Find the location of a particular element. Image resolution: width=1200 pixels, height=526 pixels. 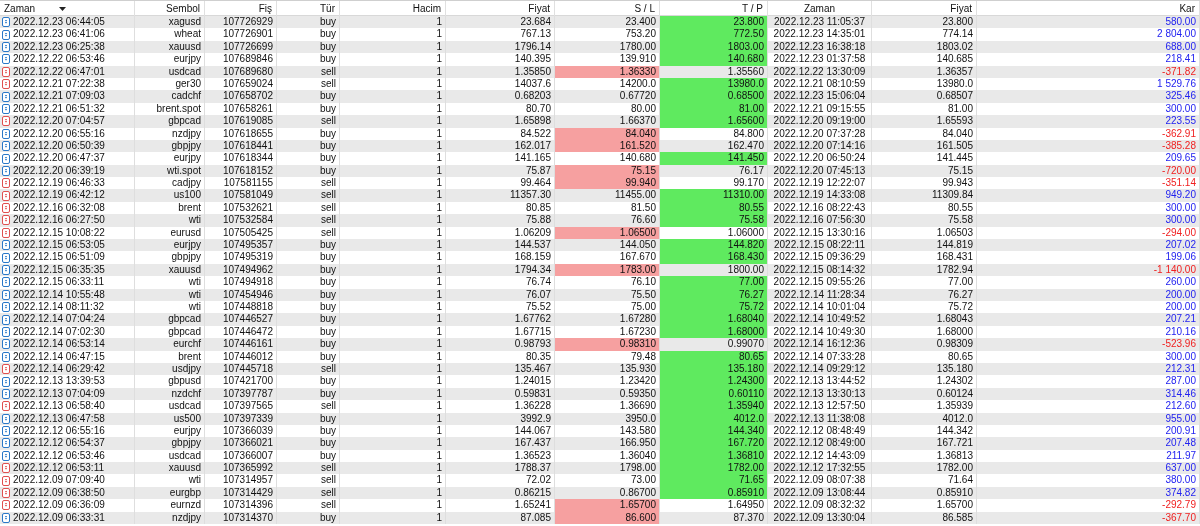

table-cell: 0.99070 is located at coordinates (714, 344).